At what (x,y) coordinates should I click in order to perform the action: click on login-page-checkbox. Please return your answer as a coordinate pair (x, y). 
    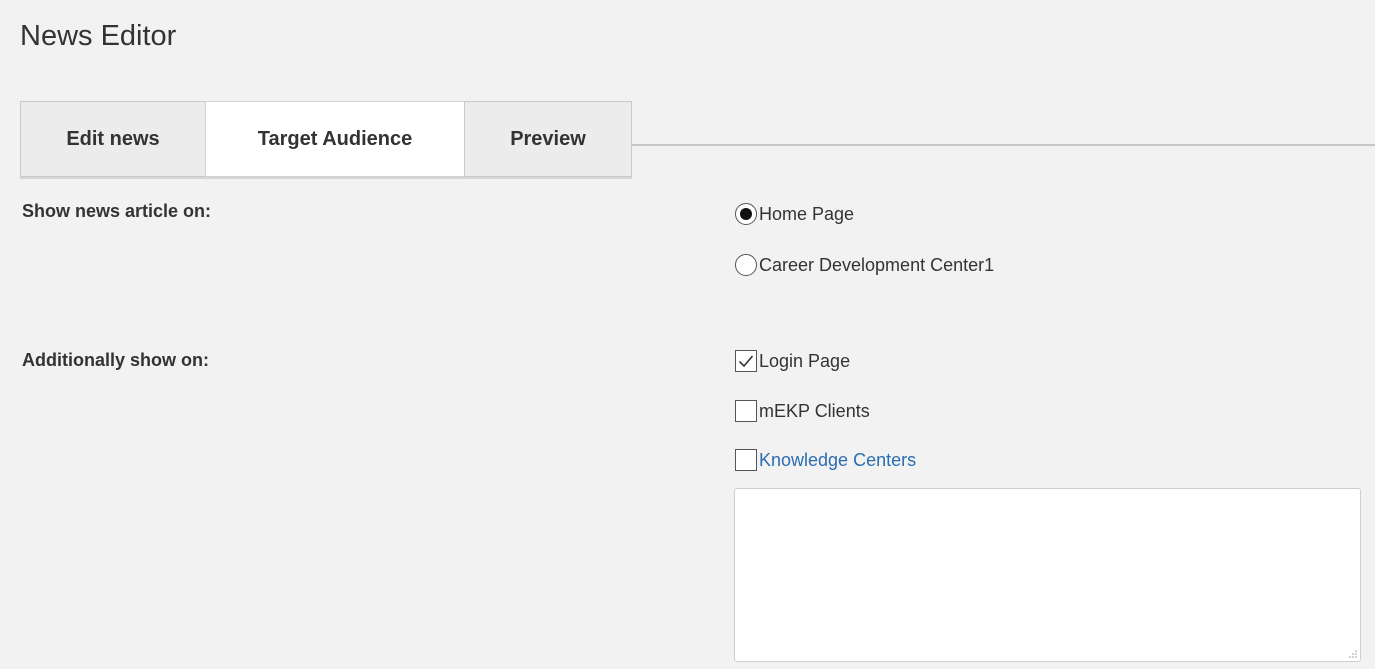
    Looking at the image, I should click on (746, 361).